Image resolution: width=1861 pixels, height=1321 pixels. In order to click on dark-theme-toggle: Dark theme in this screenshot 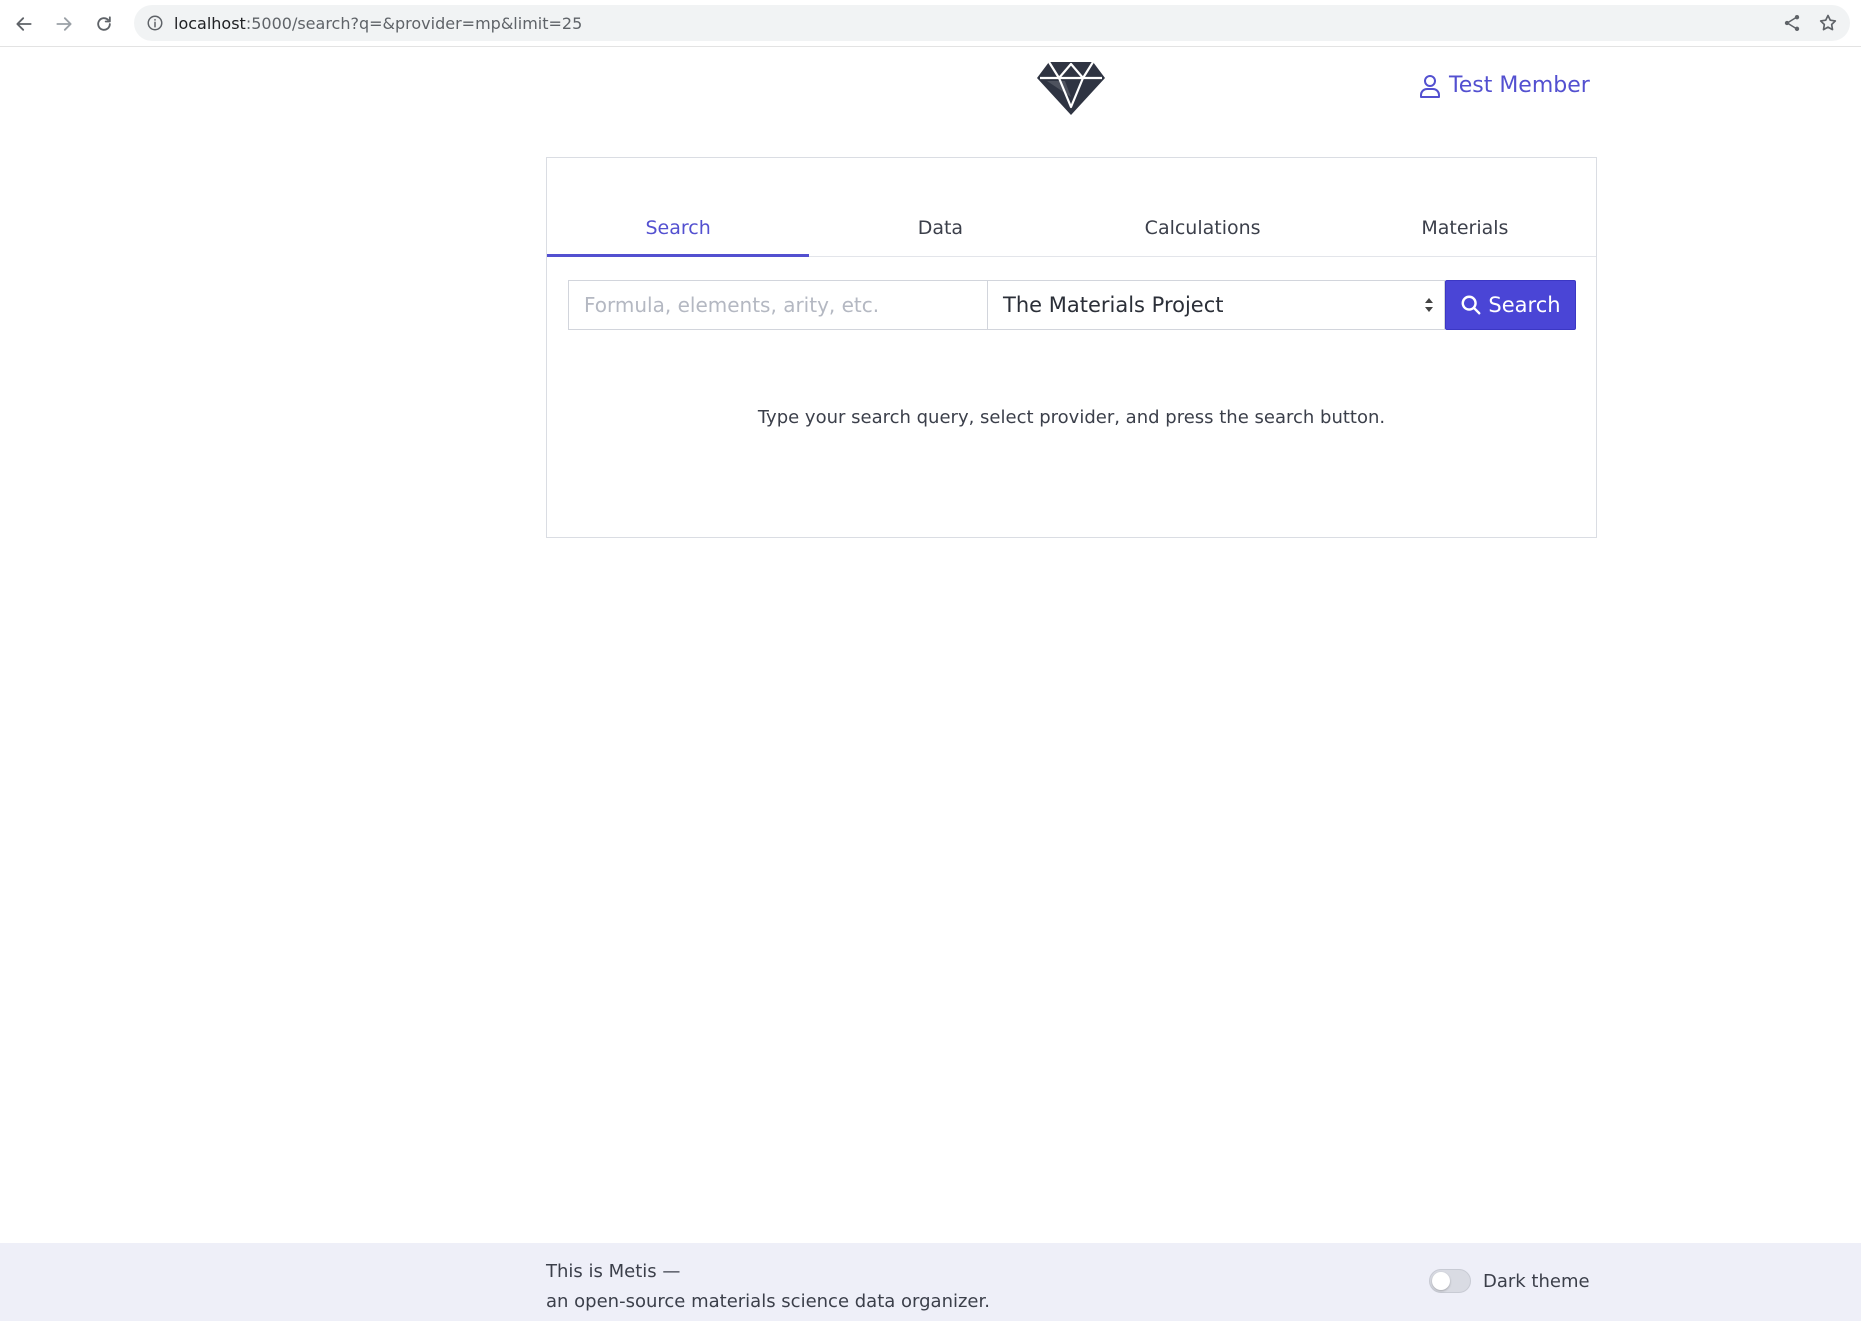, I will do `click(1509, 1281)`.